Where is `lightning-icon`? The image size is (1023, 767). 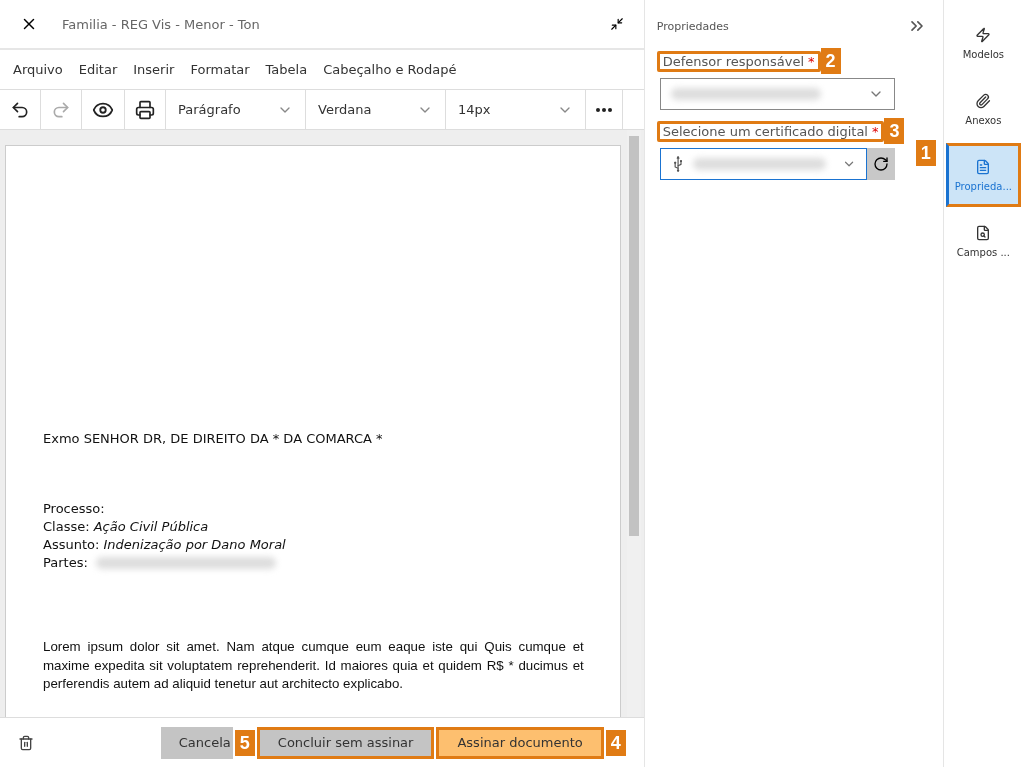
lightning-icon is located at coordinates (983, 34).